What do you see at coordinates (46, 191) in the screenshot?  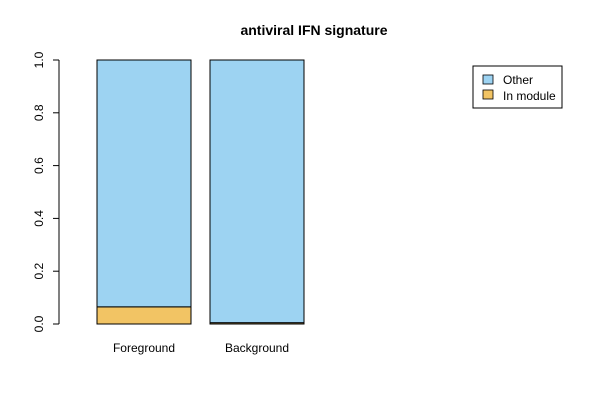 I see `y-axis: 0.0 0.2 0.4 0.6 0.8 1.0` at bounding box center [46, 191].